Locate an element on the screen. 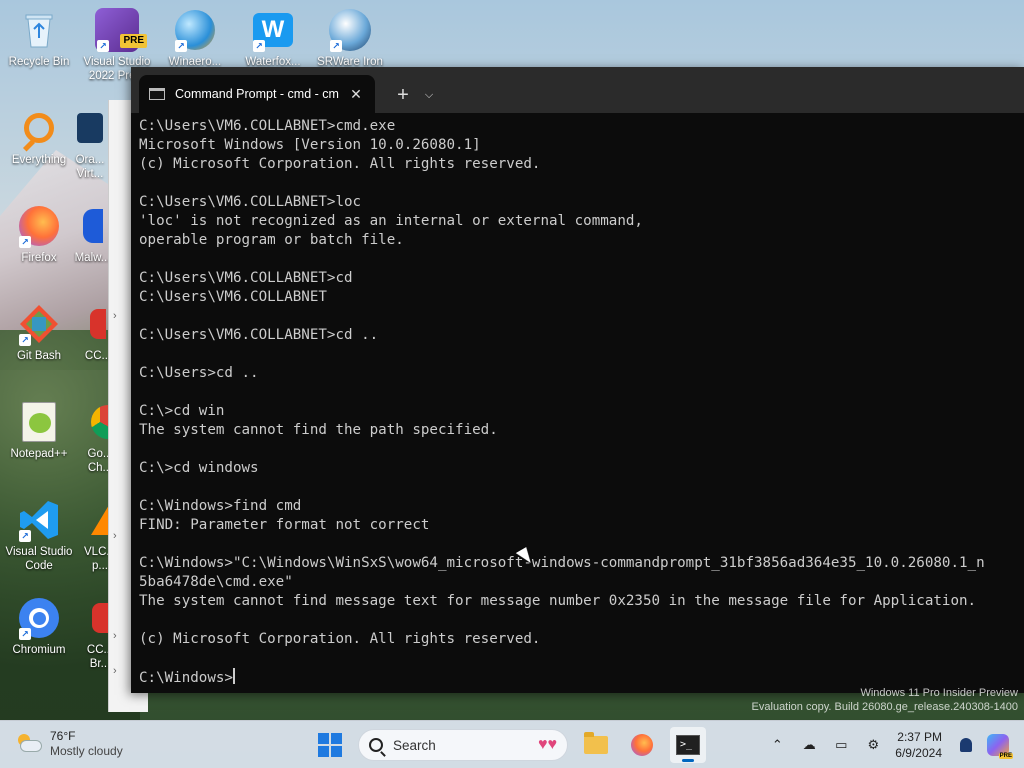 The width and height of the screenshot is (1024, 768). console-prompt: C:\Windows> is located at coordinates (577, 677).